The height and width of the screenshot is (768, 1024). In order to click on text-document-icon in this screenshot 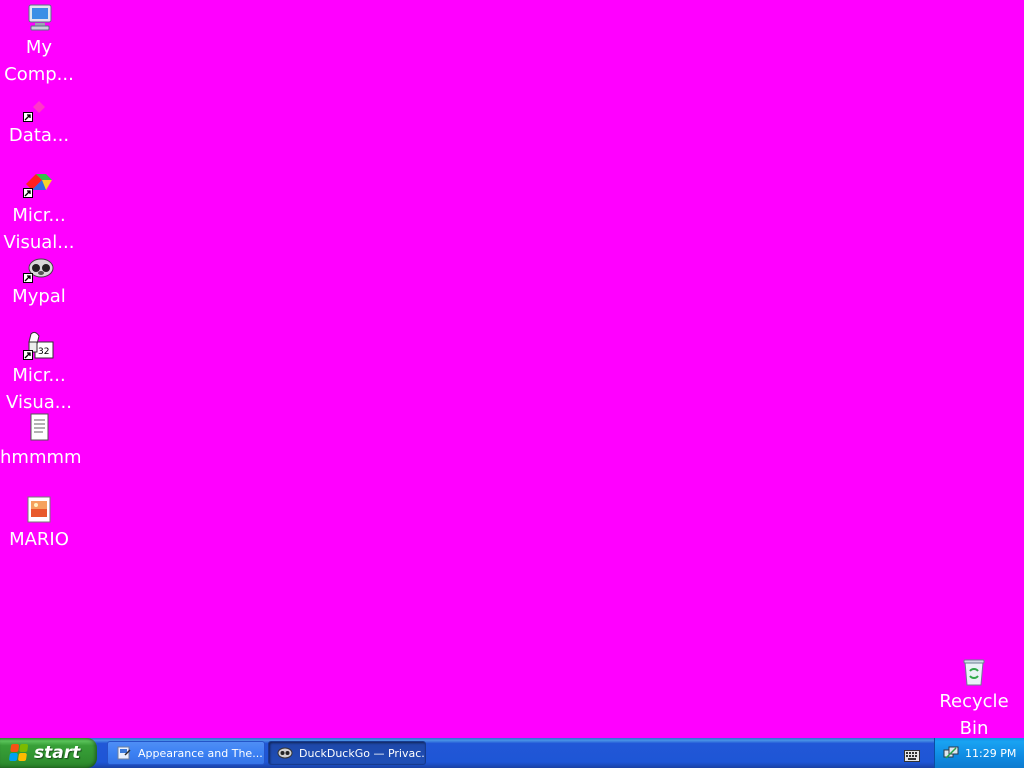, I will do `click(39, 428)`.